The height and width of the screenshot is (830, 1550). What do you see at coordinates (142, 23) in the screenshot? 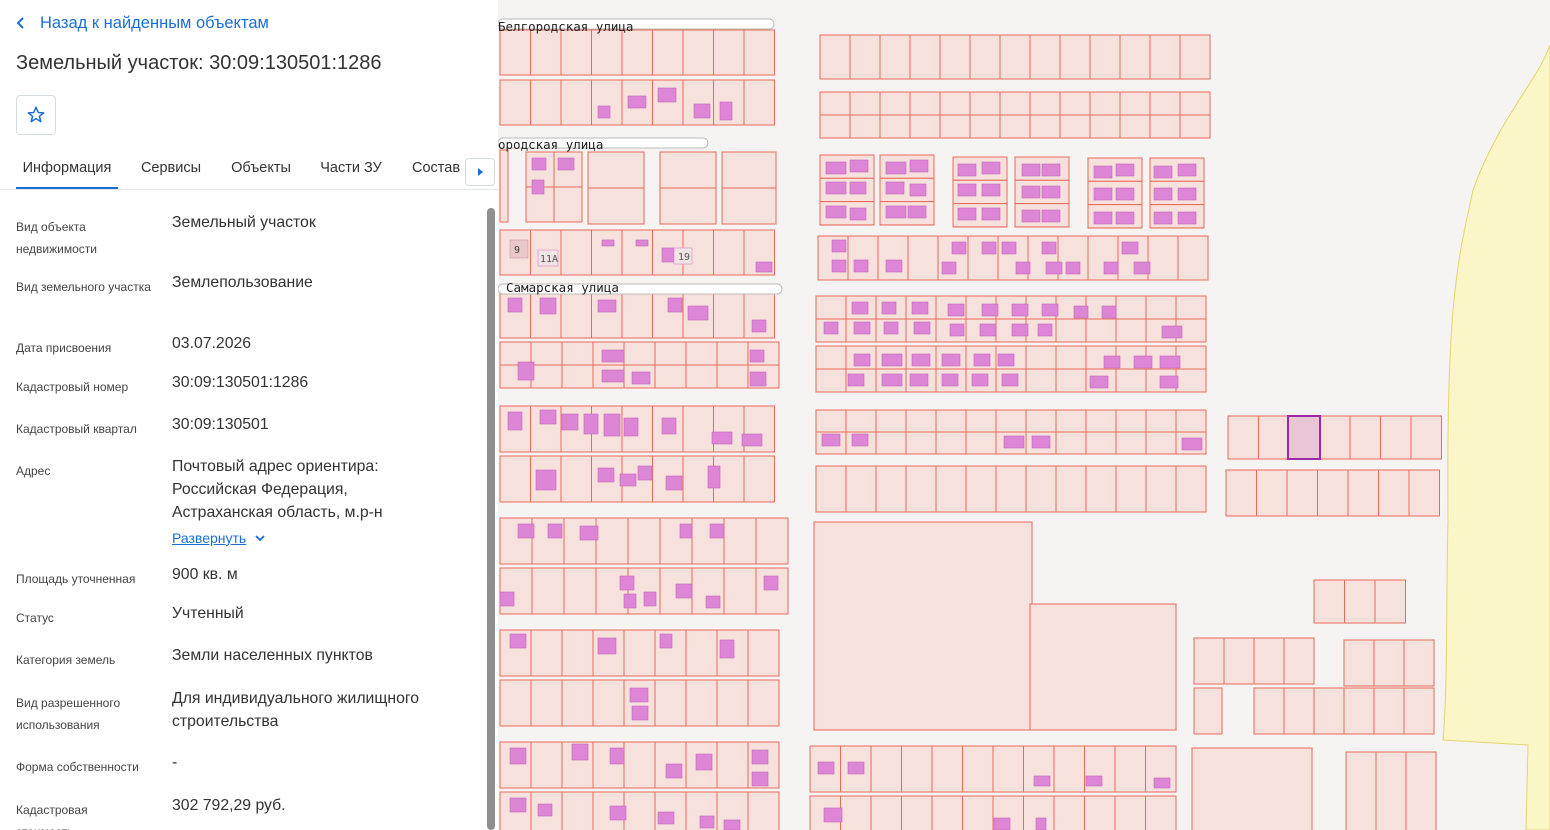
I see `back-link: Назад к найденным объектам` at bounding box center [142, 23].